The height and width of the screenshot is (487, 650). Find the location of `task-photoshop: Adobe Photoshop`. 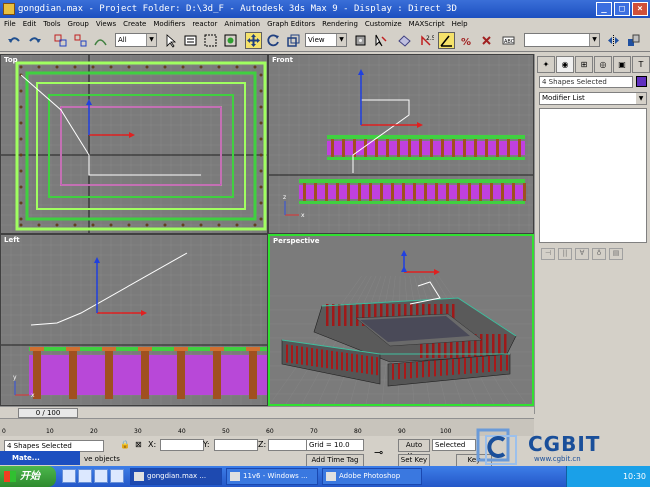

task-photoshop: Adobe Photoshop is located at coordinates (372, 476).